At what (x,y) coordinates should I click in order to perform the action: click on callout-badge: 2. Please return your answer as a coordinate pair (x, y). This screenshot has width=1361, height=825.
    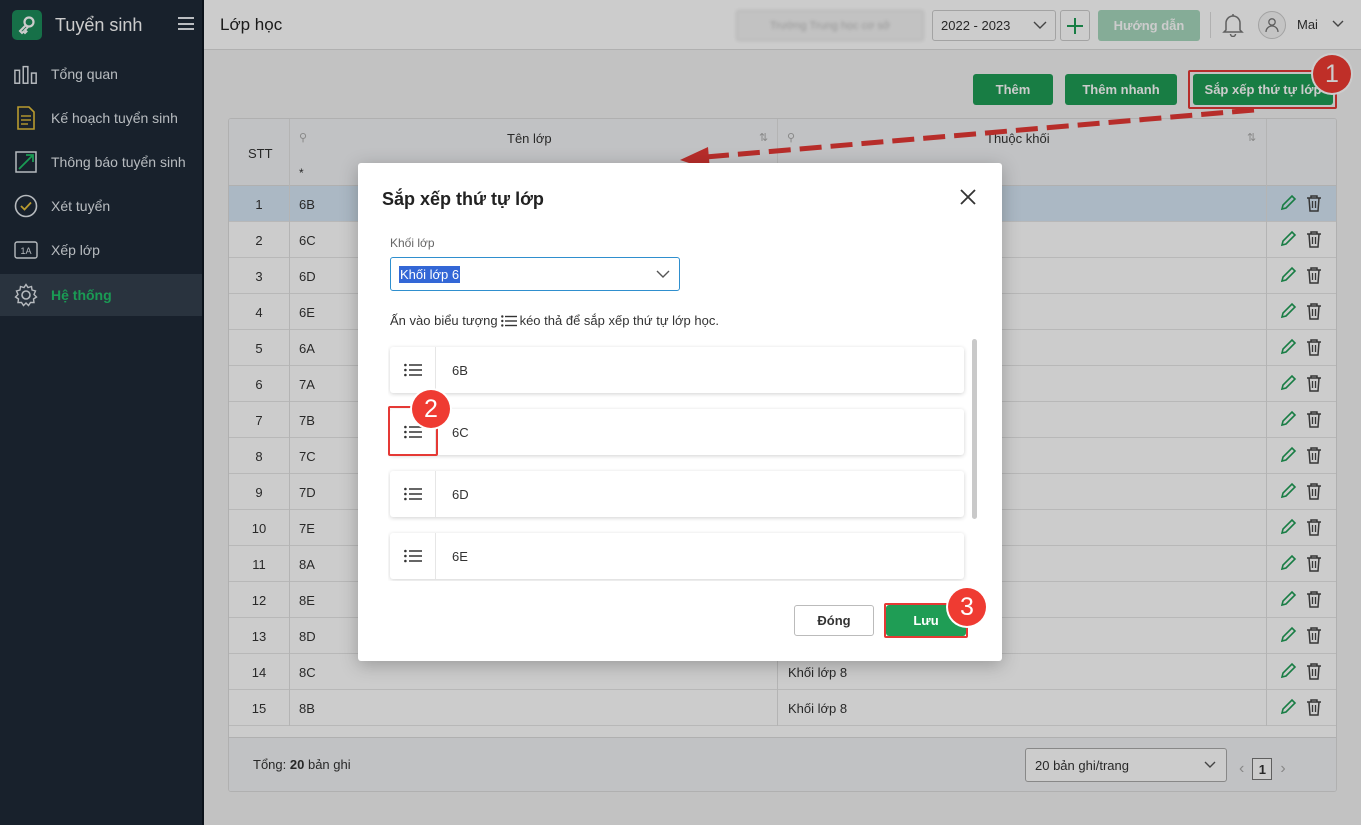
    Looking at the image, I should click on (431, 409).